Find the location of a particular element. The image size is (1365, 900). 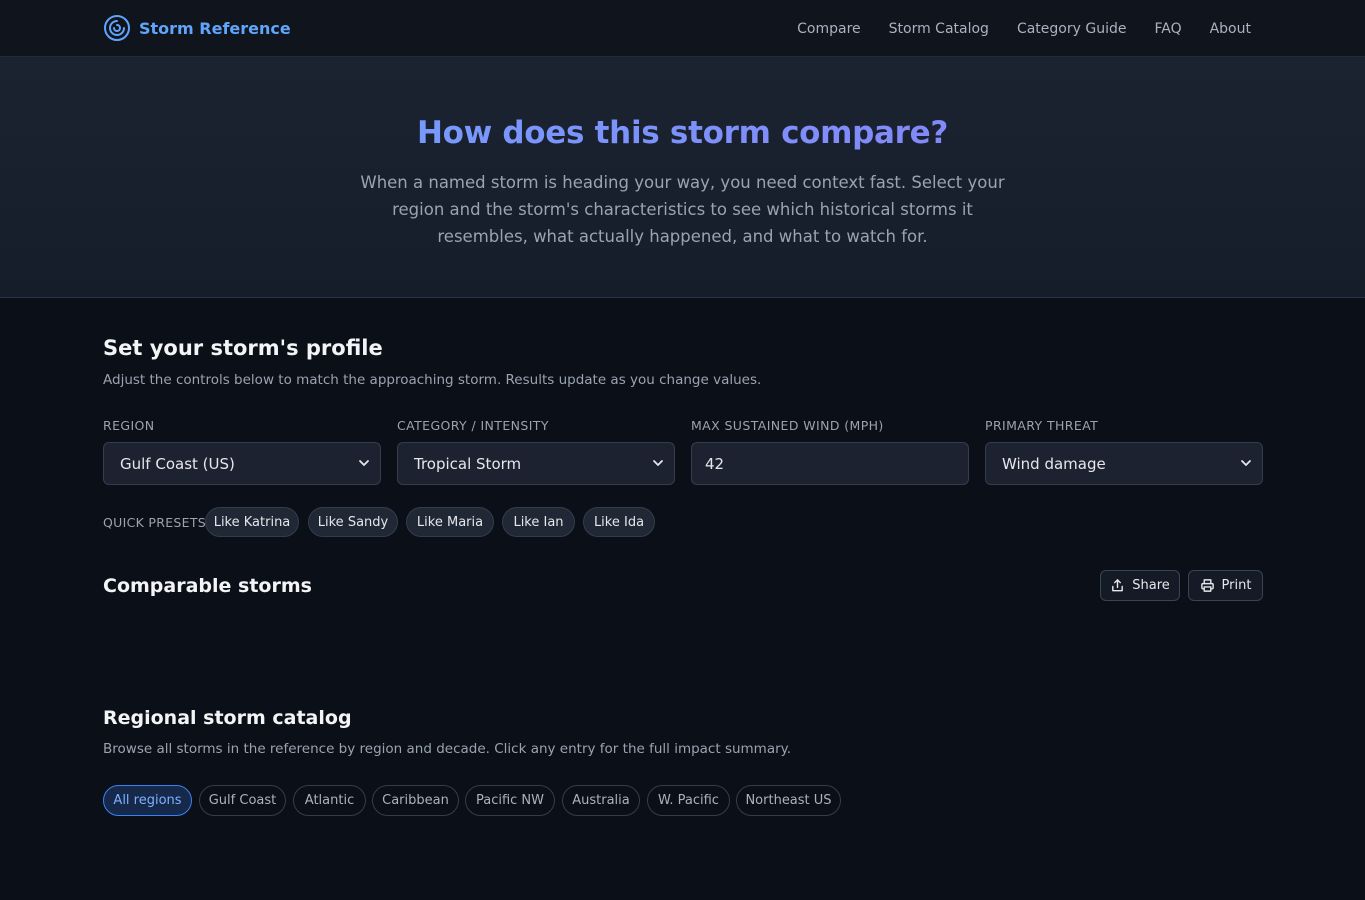

comparable-storms-title: Comparable storms is located at coordinates (207, 586).